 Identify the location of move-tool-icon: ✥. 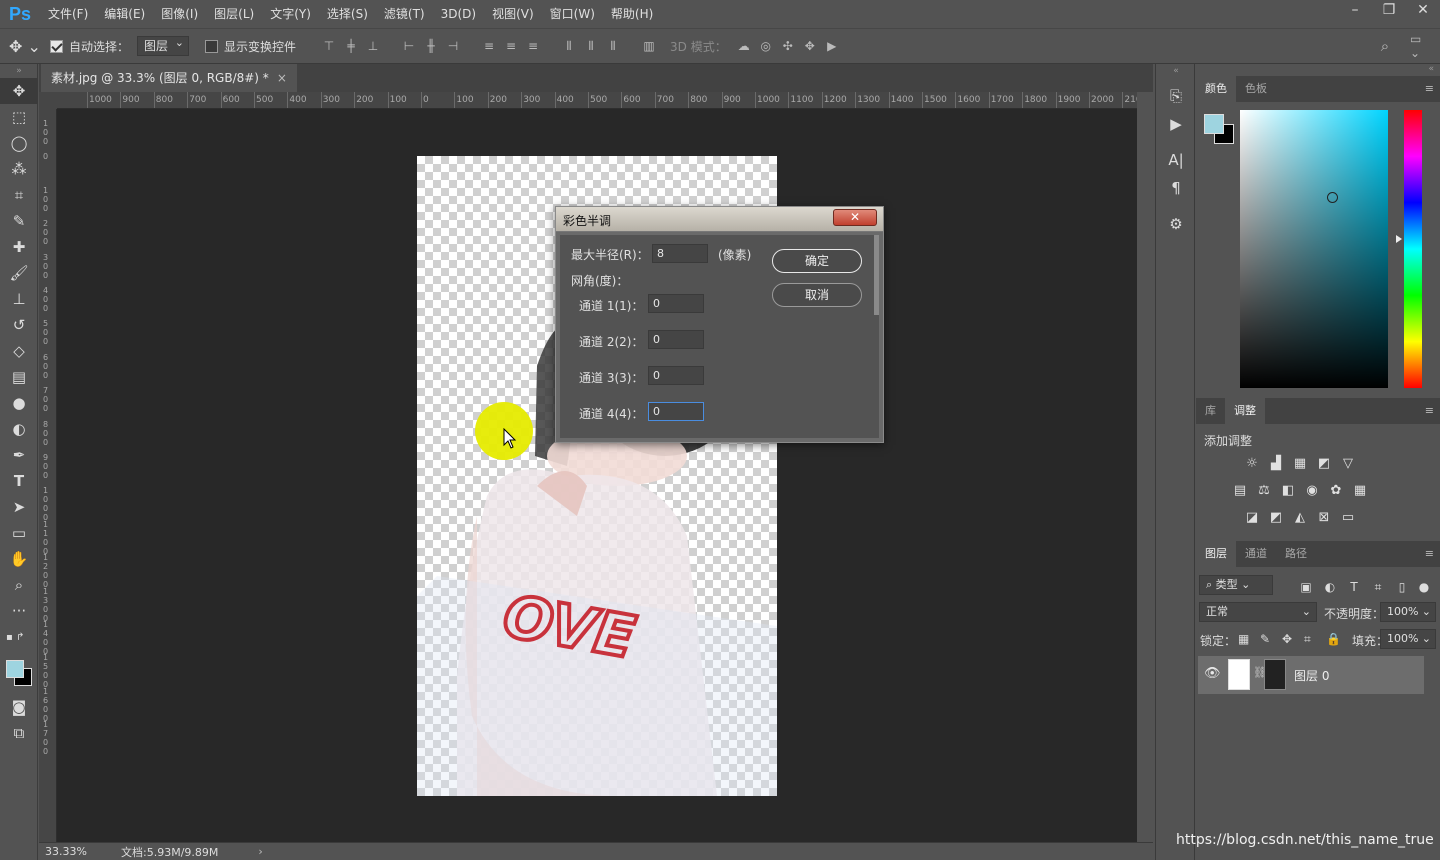
(19, 91).